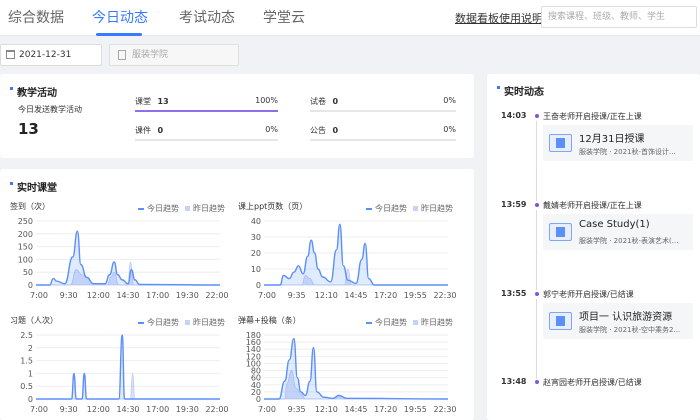 The height and width of the screenshot is (420, 700). I want to click on x-tick-label: 19:30, so click(187, 295).